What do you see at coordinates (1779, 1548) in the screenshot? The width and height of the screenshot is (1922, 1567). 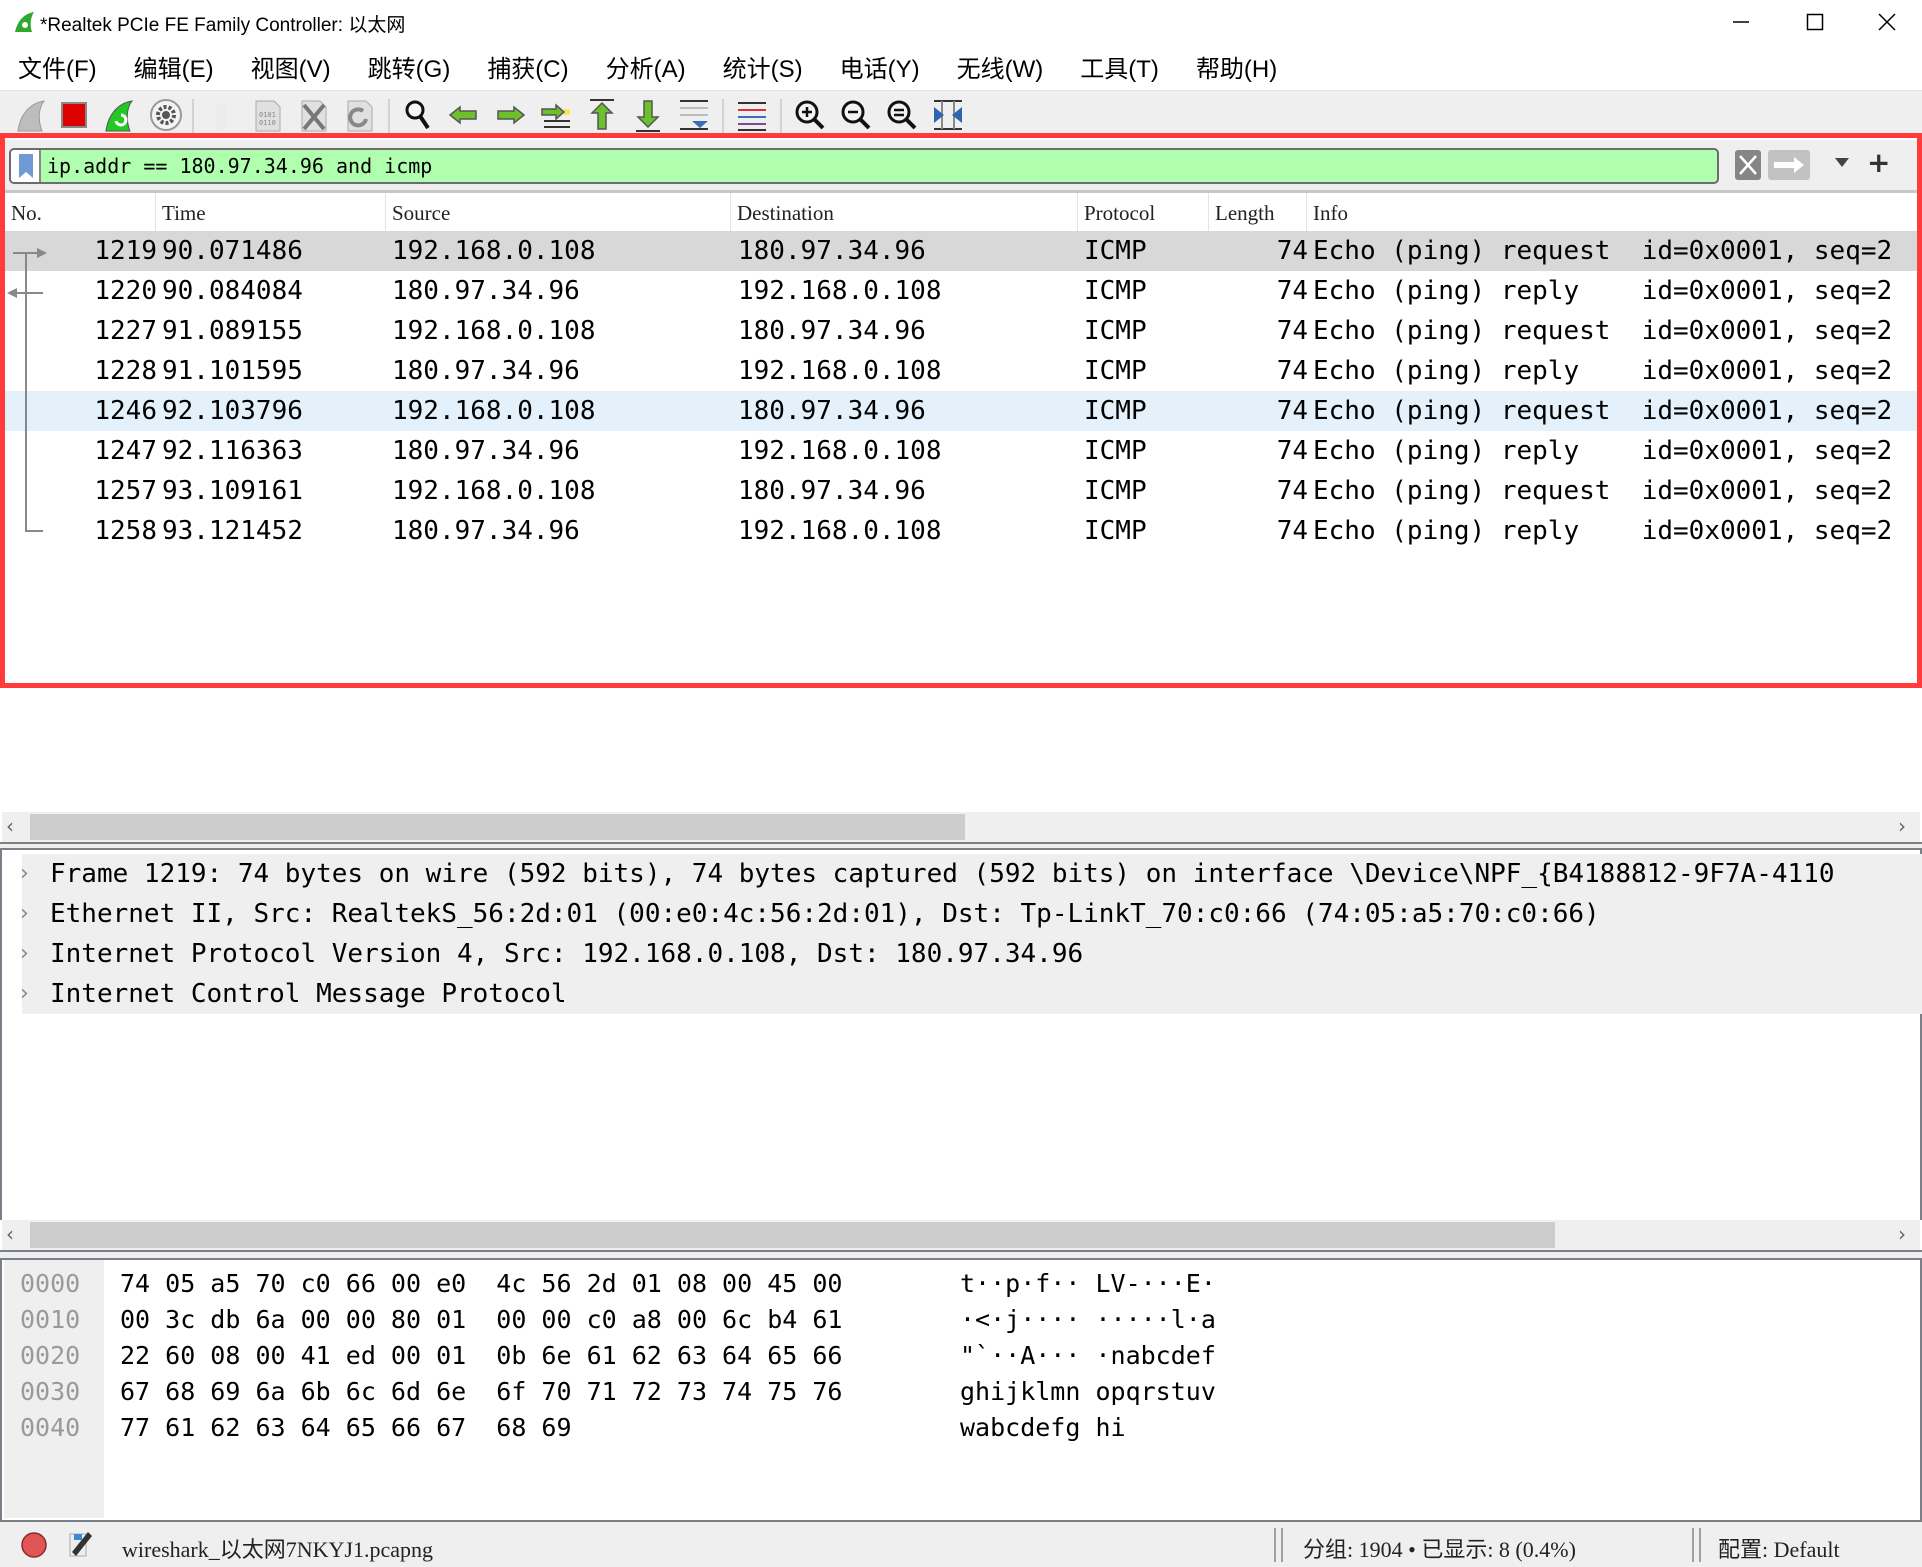 I see `profile-status: 配置: Default` at bounding box center [1779, 1548].